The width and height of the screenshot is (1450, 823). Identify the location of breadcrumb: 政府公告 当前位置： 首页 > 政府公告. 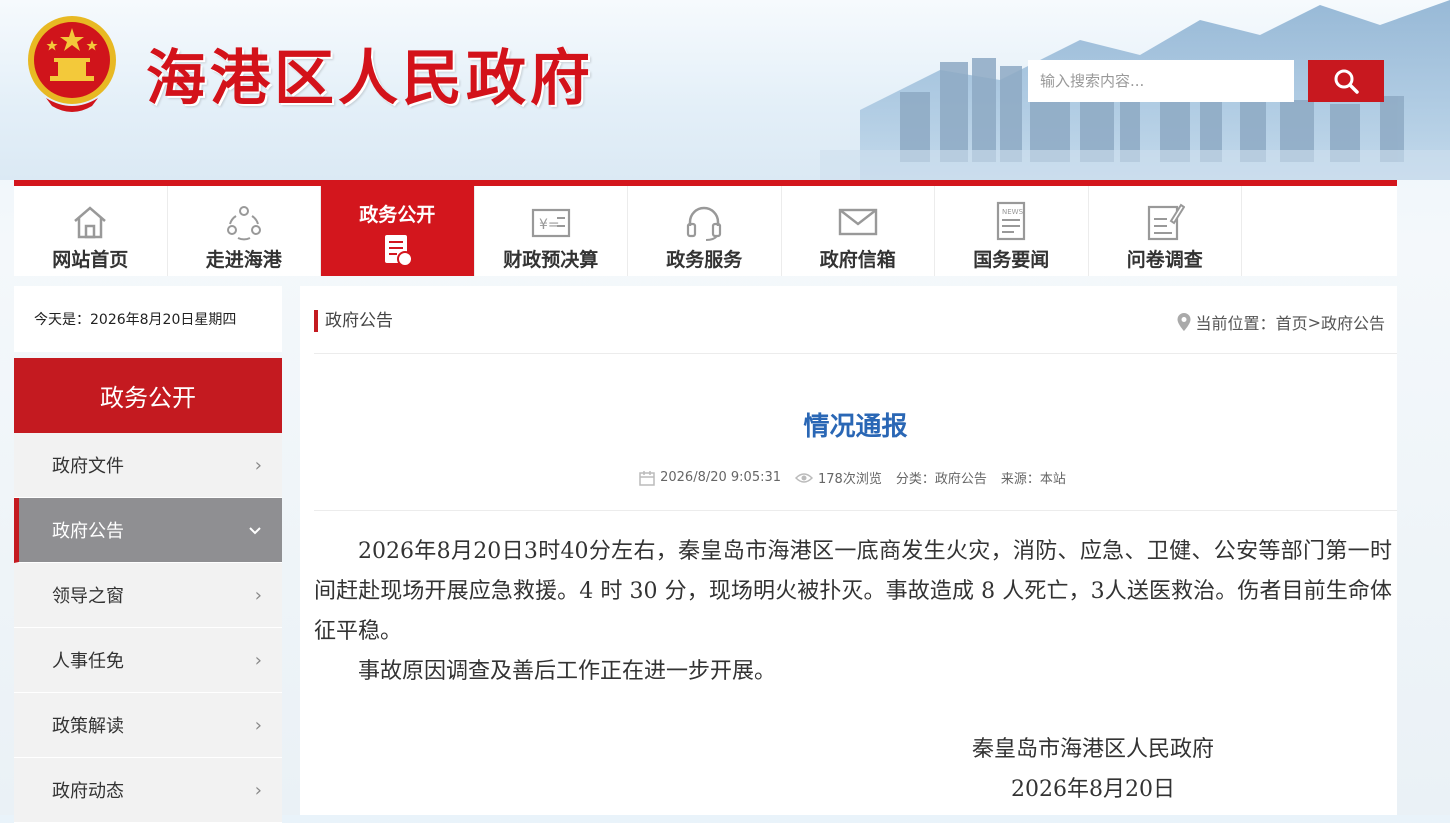
(855, 320).